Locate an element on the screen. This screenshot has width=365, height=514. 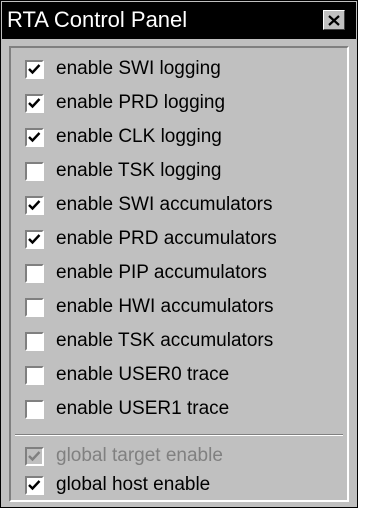
option-label: enable PRD logging is located at coordinates (141, 102).